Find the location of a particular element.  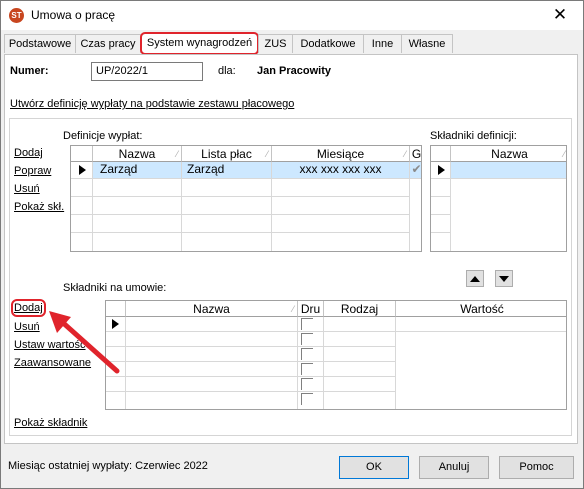

cell-nazwa: Zarząd is located at coordinates (137, 170).